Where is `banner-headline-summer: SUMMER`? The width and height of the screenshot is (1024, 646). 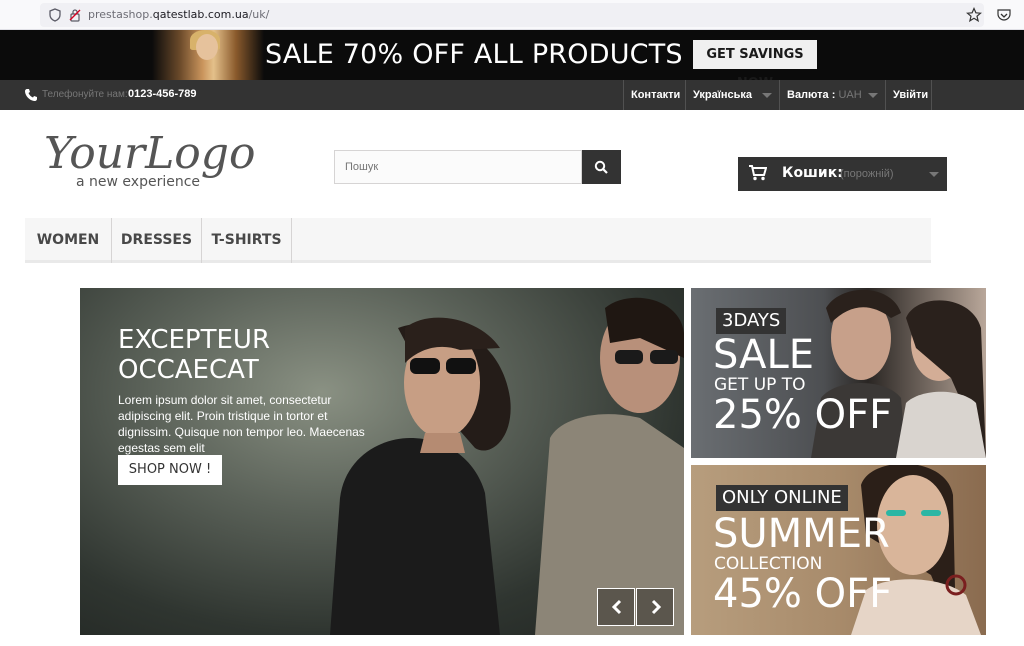
banner-headline-summer: SUMMER is located at coordinates (801, 534).